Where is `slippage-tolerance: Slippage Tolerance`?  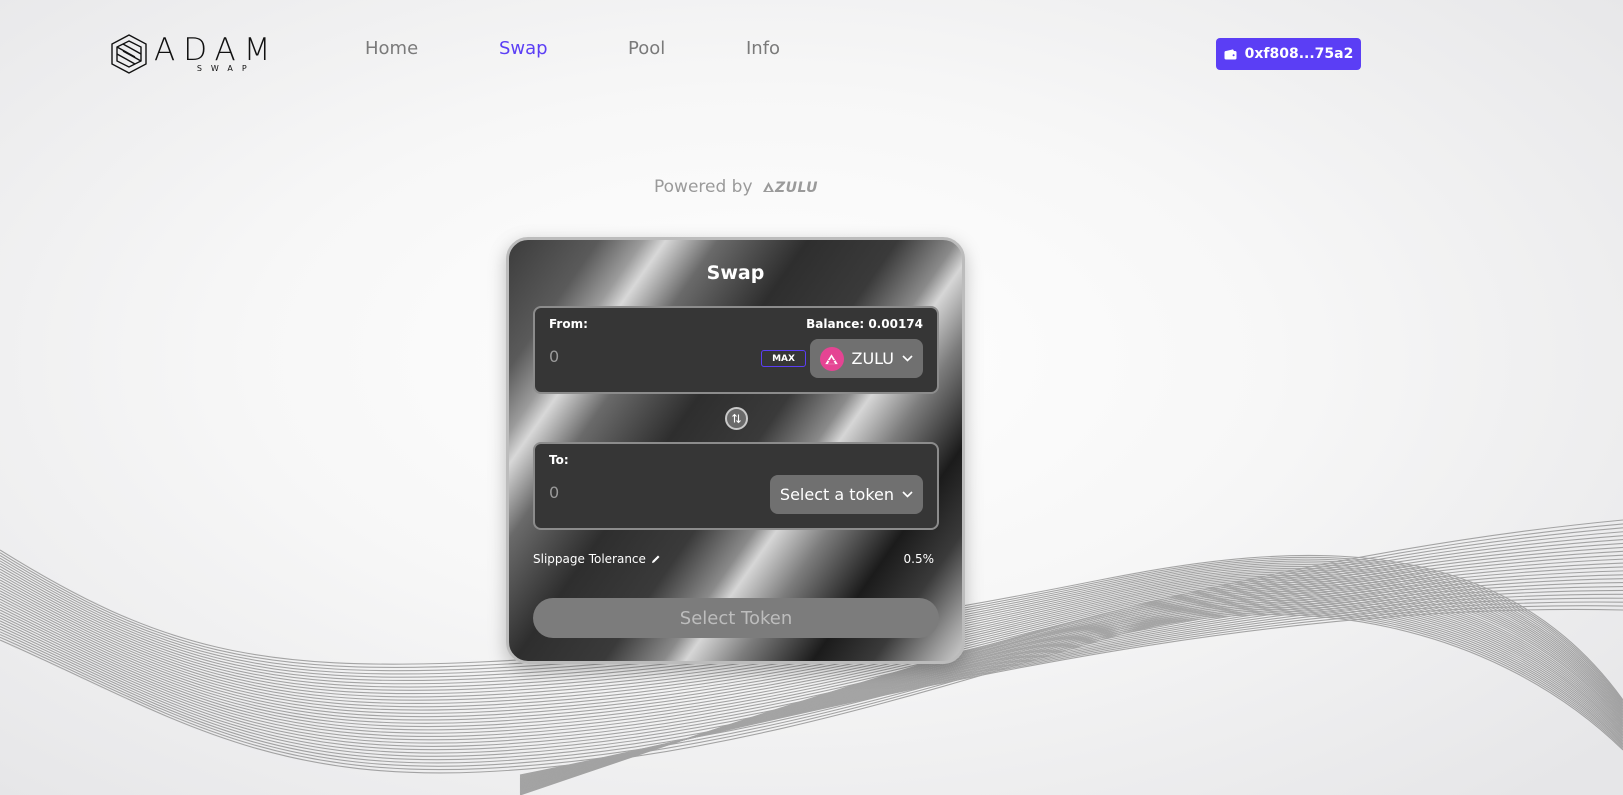 slippage-tolerance: Slippage Tolerance is located at coordinates (597, 559).